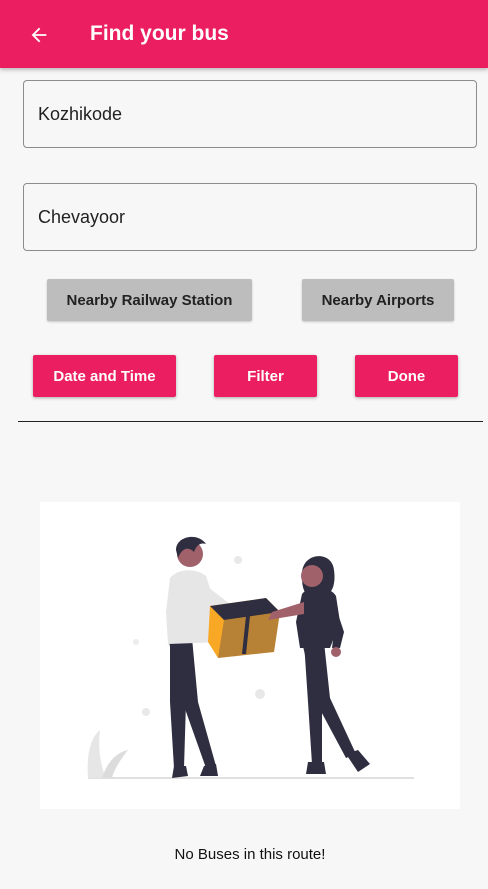 Image resolution: width=488 pixels, height=889 pixels. I want to click on arrow-left-icon, so click(39, 35).